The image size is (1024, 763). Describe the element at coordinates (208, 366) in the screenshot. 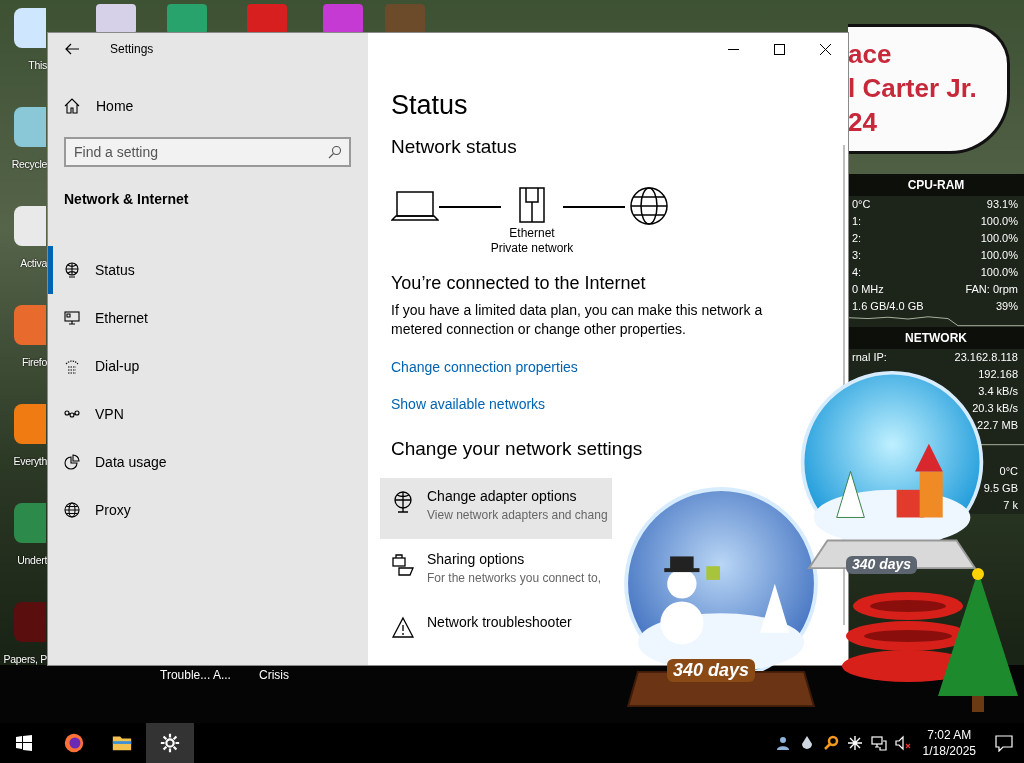

I see `nav-item: Dial-up` at that location.